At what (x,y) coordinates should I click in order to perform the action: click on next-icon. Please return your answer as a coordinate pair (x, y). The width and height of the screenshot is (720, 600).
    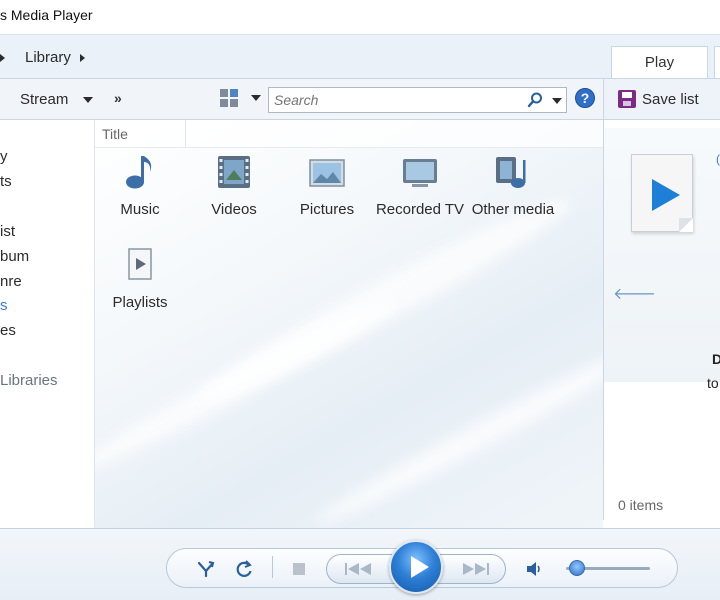
    Looking at the image, I should click on (475, 569).